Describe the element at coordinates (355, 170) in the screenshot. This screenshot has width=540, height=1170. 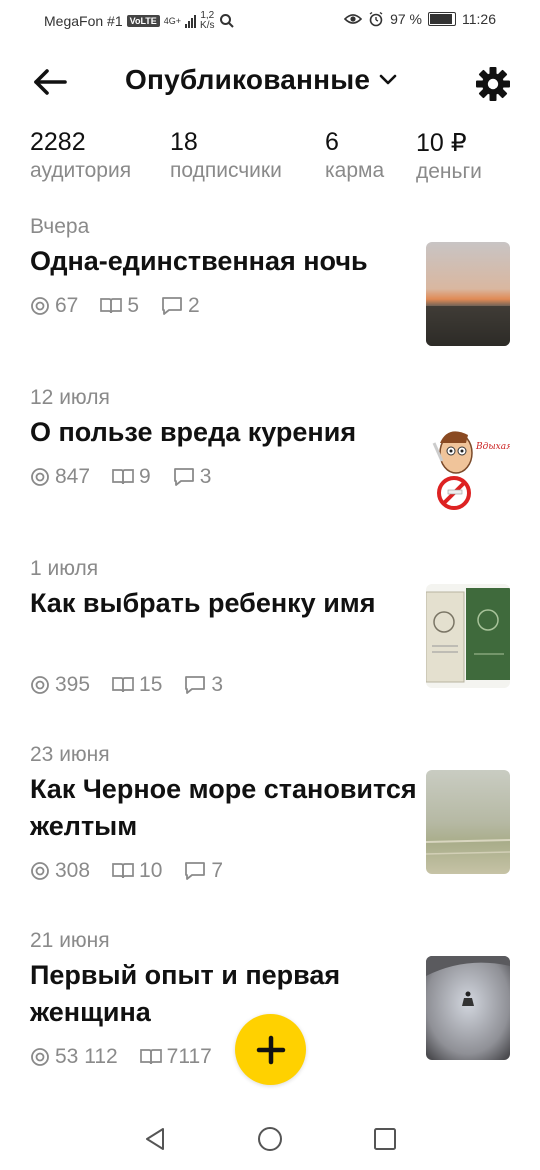
I see `stat-label: карма` at that location.